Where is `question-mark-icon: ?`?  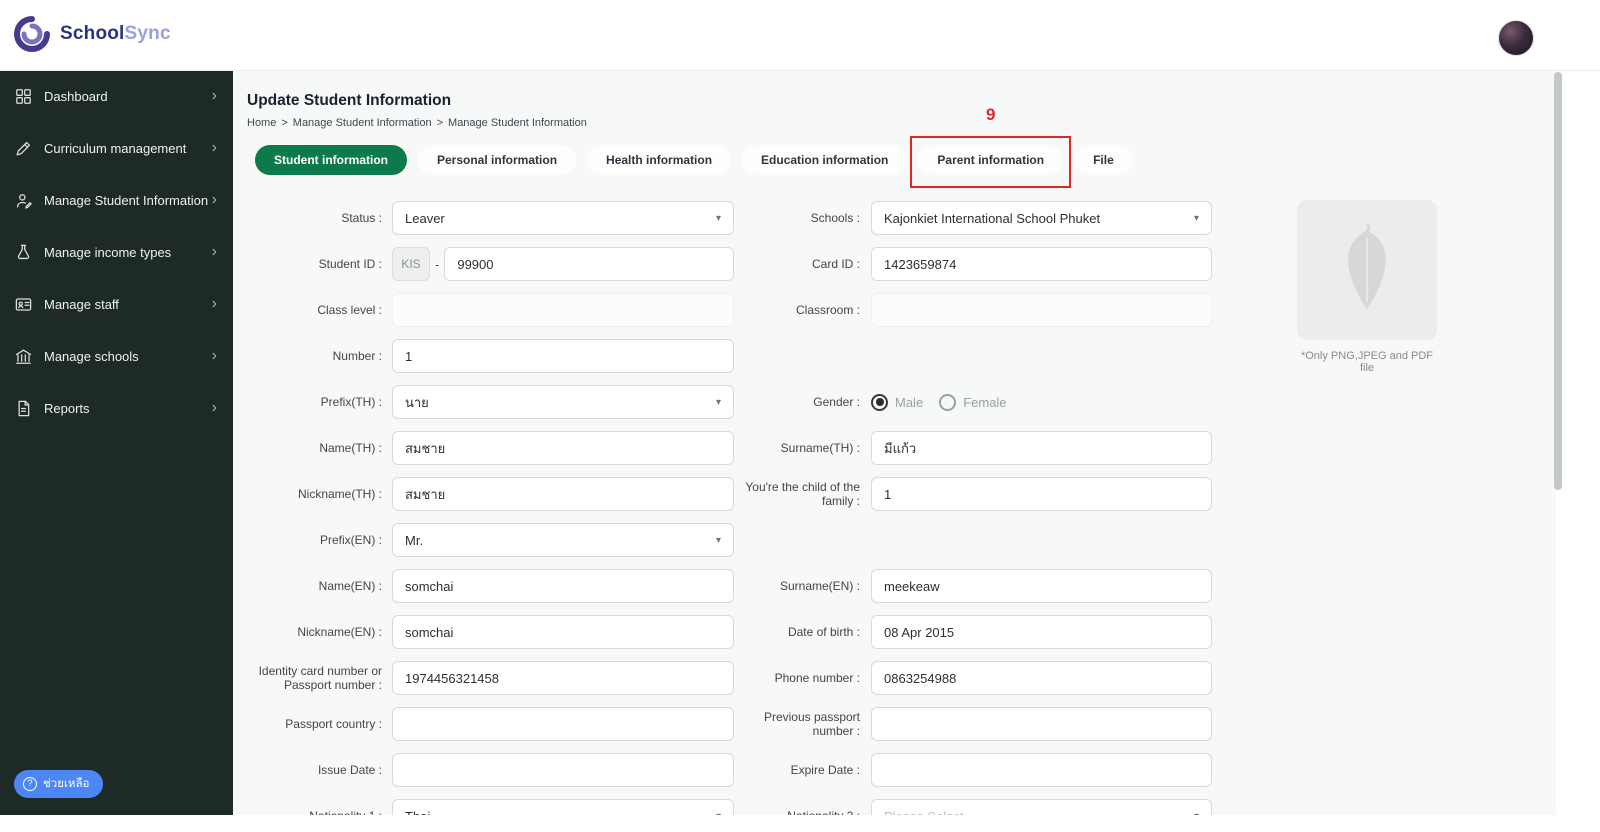 question-mark-icon: ? is located at coordinates (30, 784).